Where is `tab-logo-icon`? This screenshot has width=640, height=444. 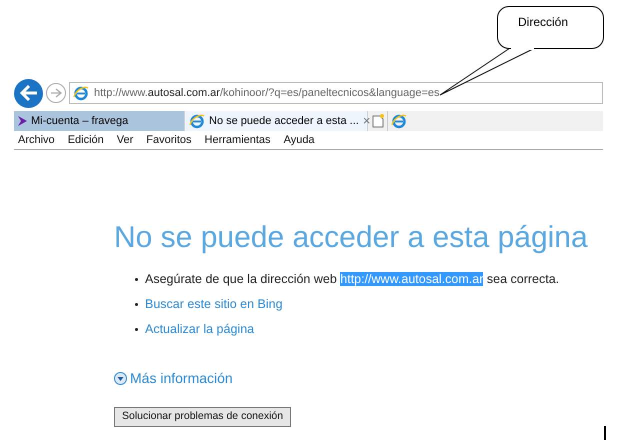
tab-logo-icon is located at coordinates (22, 121).